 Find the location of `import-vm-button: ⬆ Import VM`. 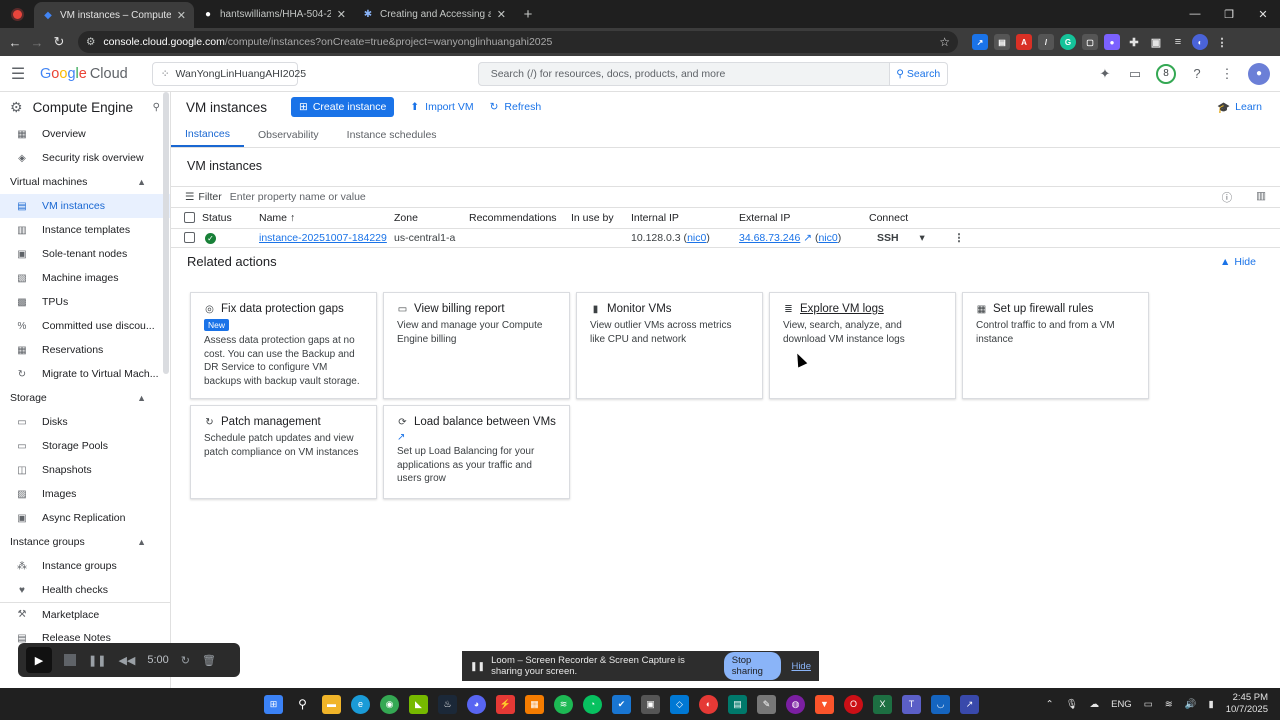

import-vm-button: ⬆ Import VM is located at coordinates (441, 107).